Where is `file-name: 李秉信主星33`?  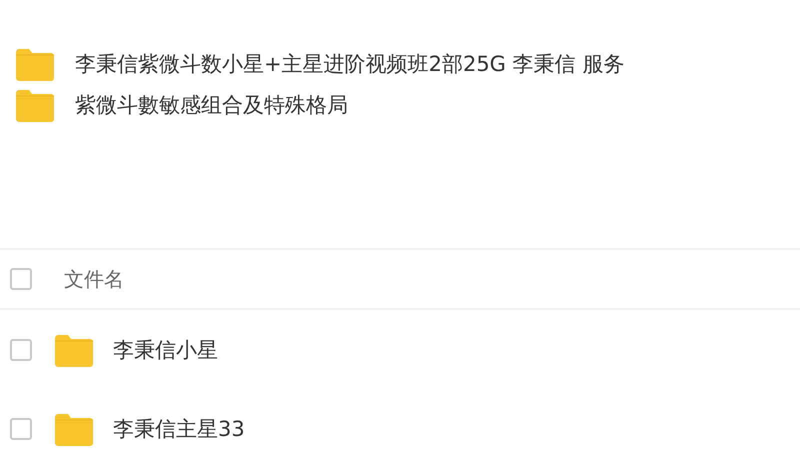
file-name: 李秉信主星33 is located at coordinates (179, 428).